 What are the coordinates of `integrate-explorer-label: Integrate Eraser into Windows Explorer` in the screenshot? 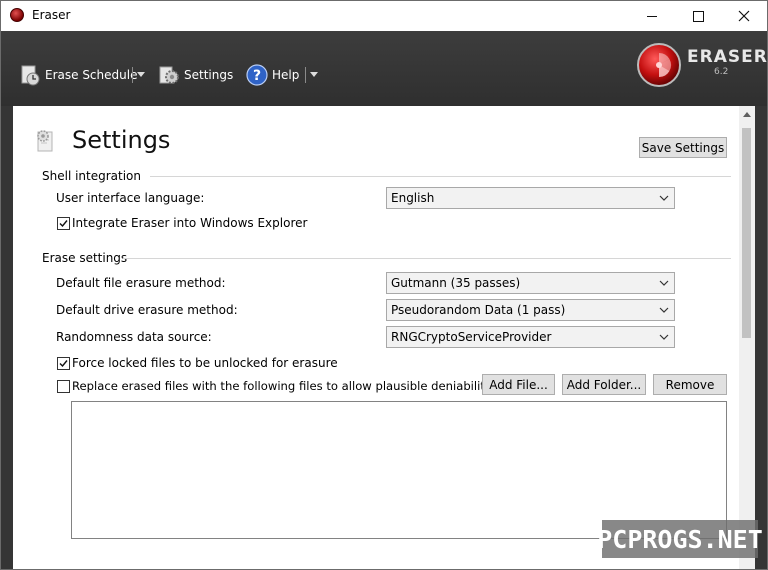 It's located at (190, 223).